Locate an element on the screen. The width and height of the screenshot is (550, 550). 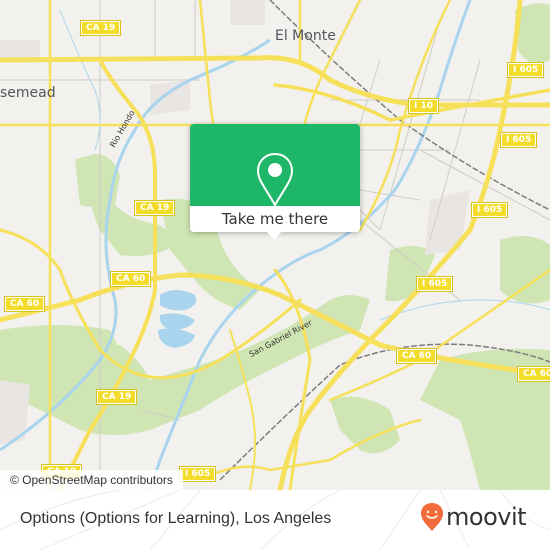
moovit-logo: moovit is located at coordinates (473, 517).